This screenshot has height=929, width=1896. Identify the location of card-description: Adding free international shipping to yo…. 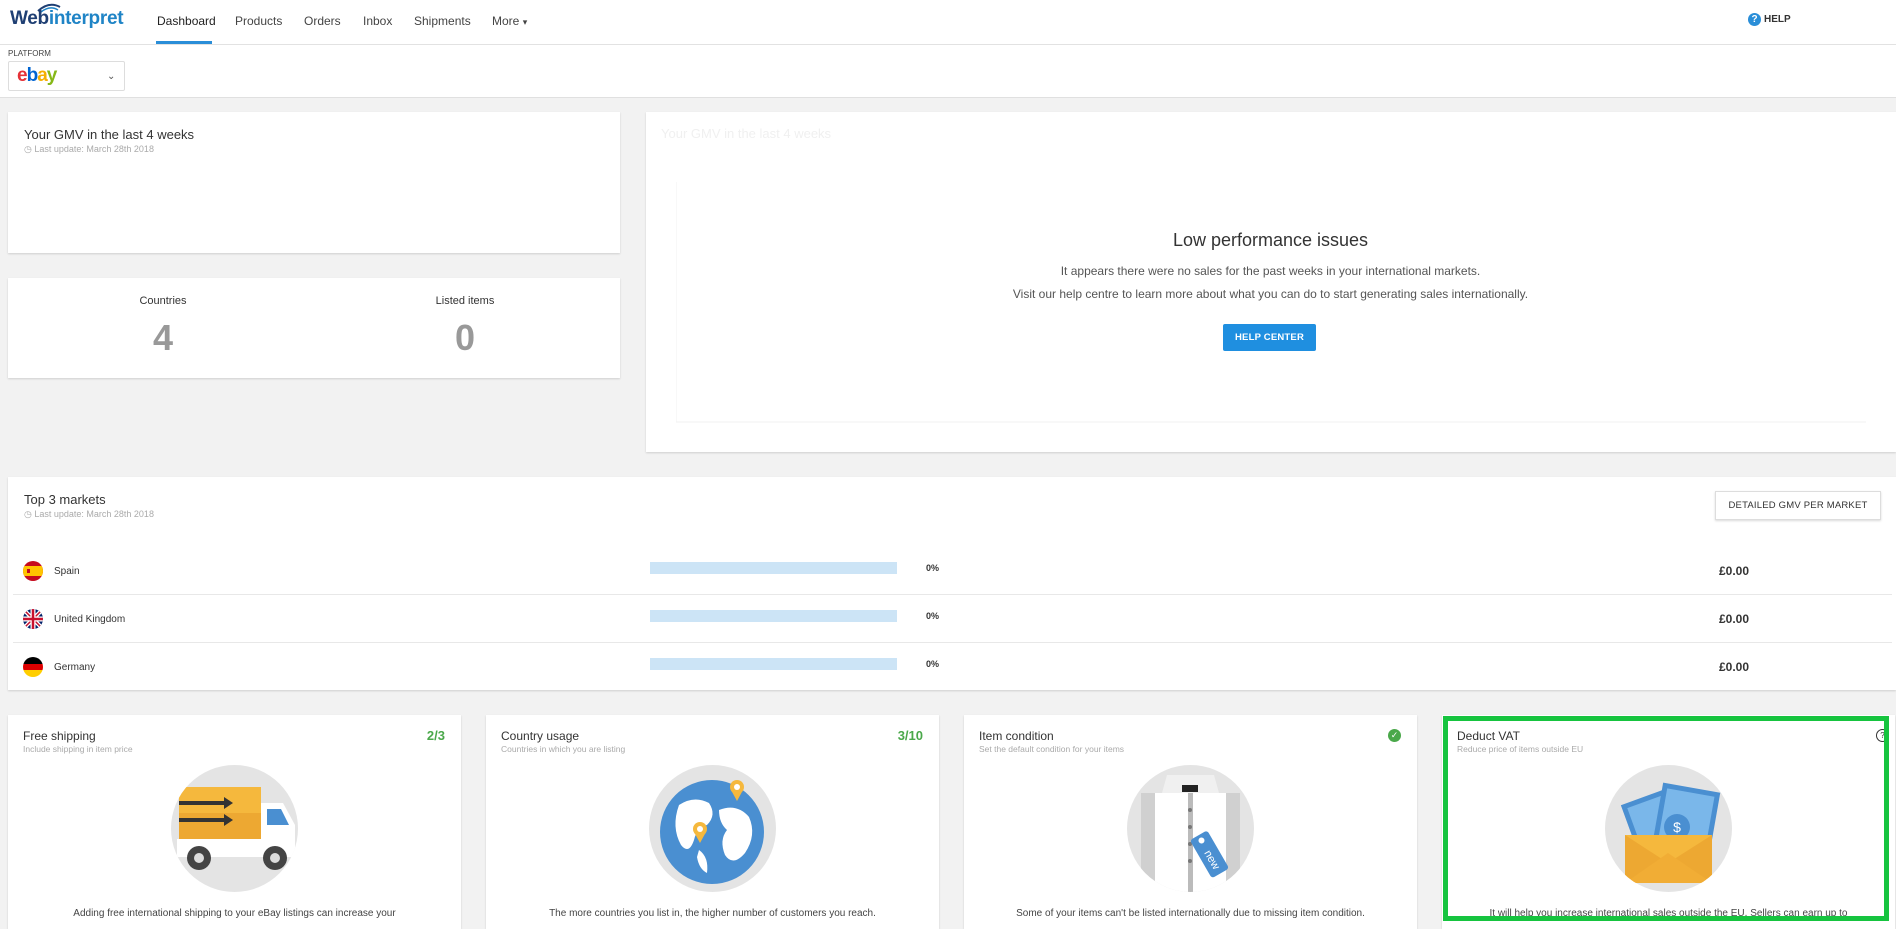
(234, 913).